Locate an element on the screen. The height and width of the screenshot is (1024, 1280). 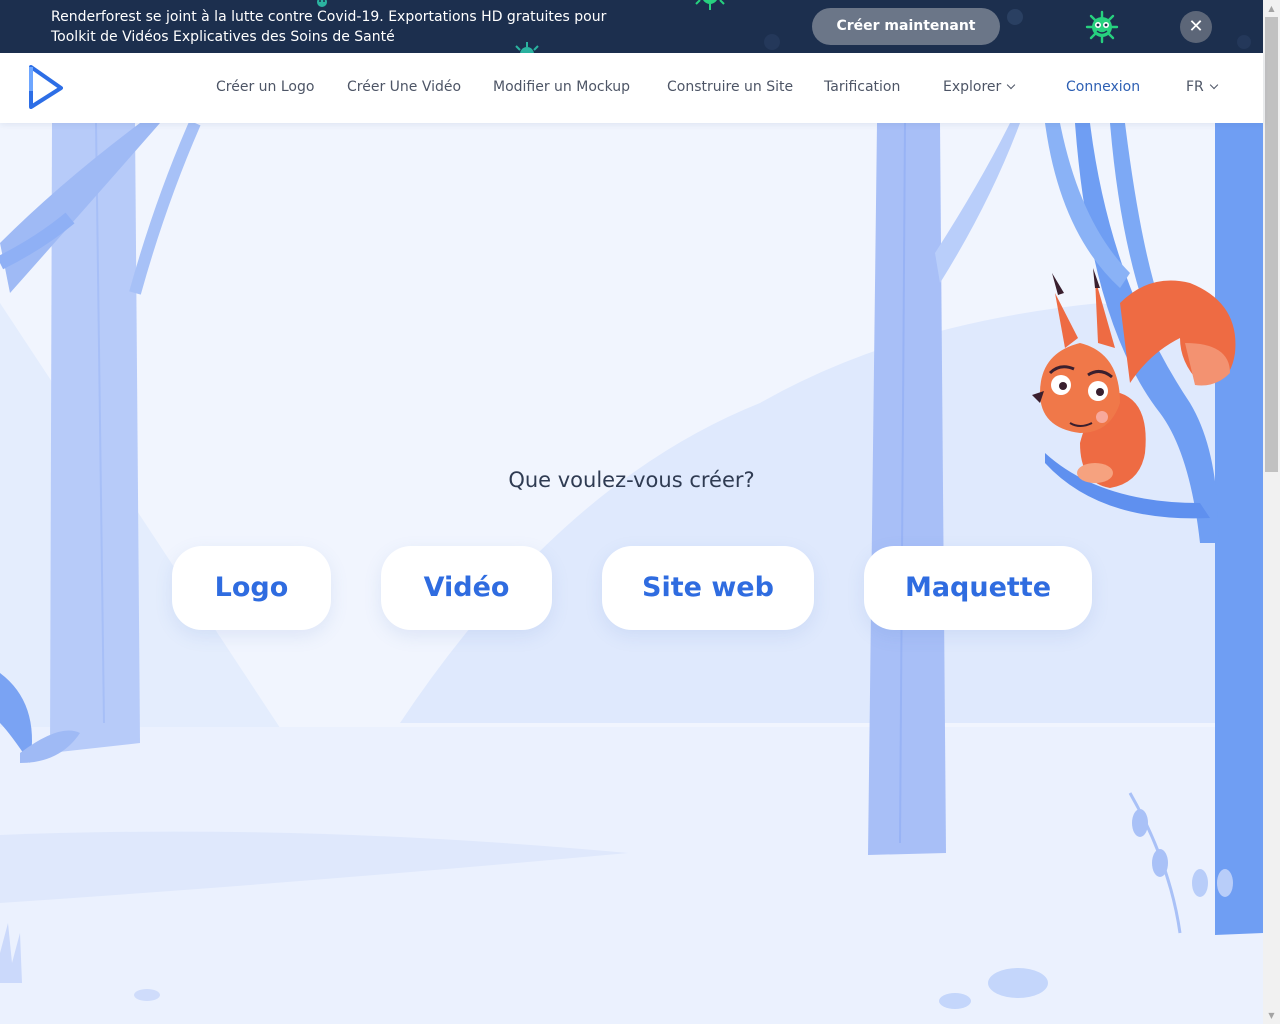
choice-mockup-button: Maquette is located at coordinates (978, 588).